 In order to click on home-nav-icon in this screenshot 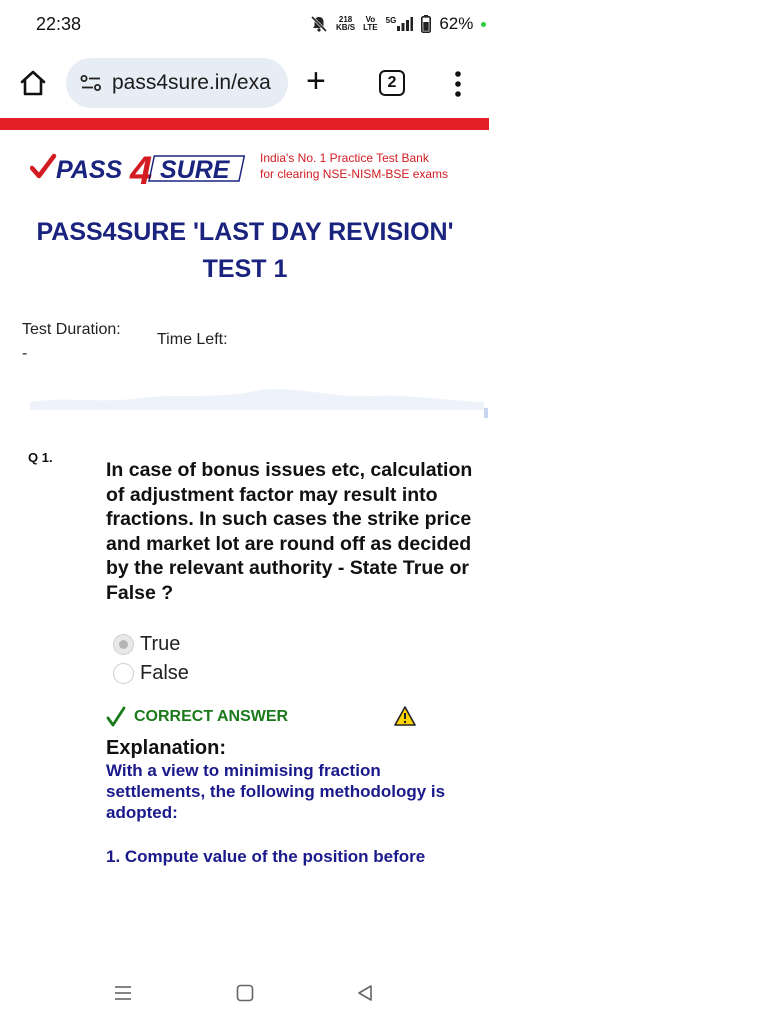, I will do `click(245, 993)`.